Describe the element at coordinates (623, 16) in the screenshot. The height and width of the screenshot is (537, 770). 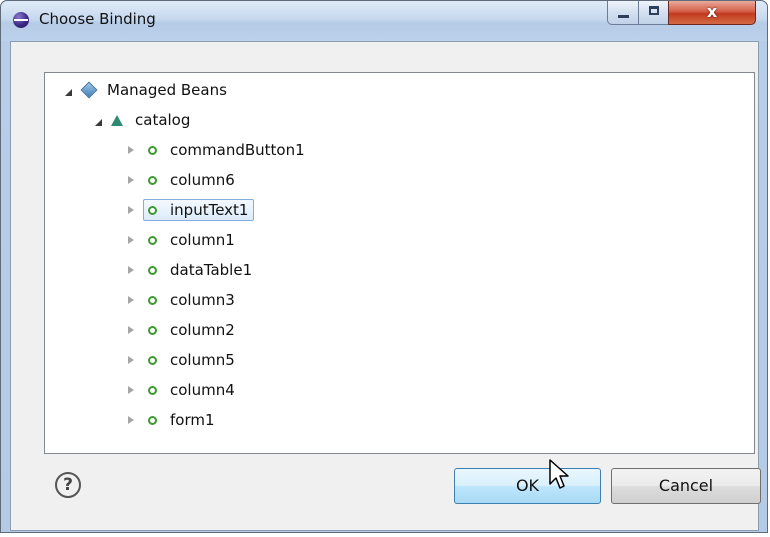
I see `minimize-icon` at that location.